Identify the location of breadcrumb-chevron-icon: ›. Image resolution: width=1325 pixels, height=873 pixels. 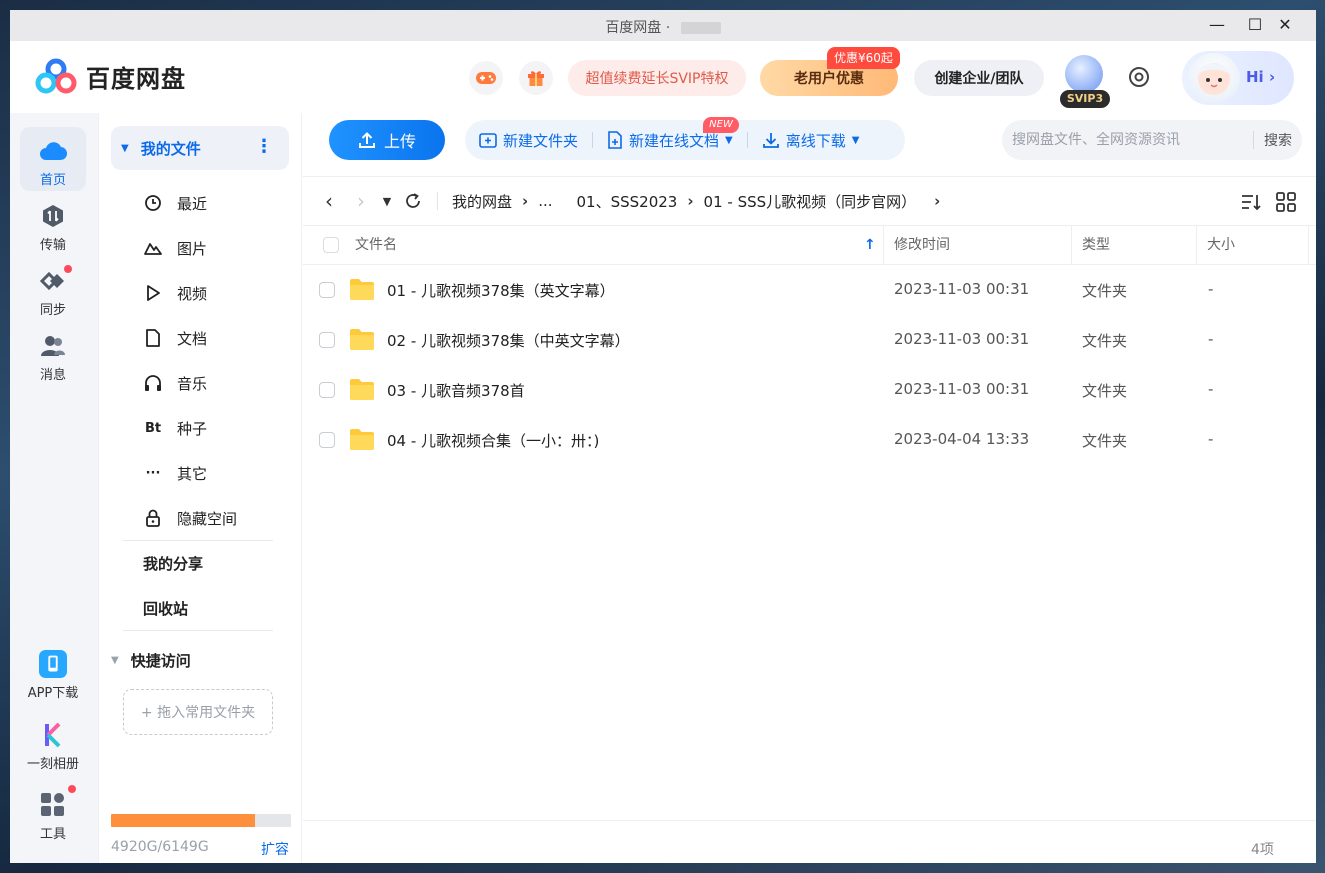
(937, 201).